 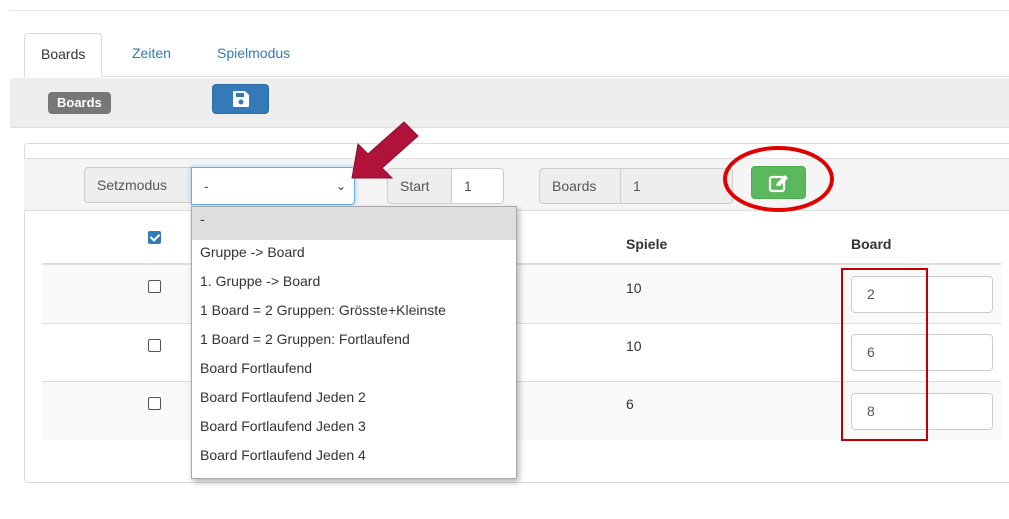 What do you see at coordinates (138, 185) in the screenshot?
I see `setzmodus-label: Setzmodus` at bounding box center [138, 185].